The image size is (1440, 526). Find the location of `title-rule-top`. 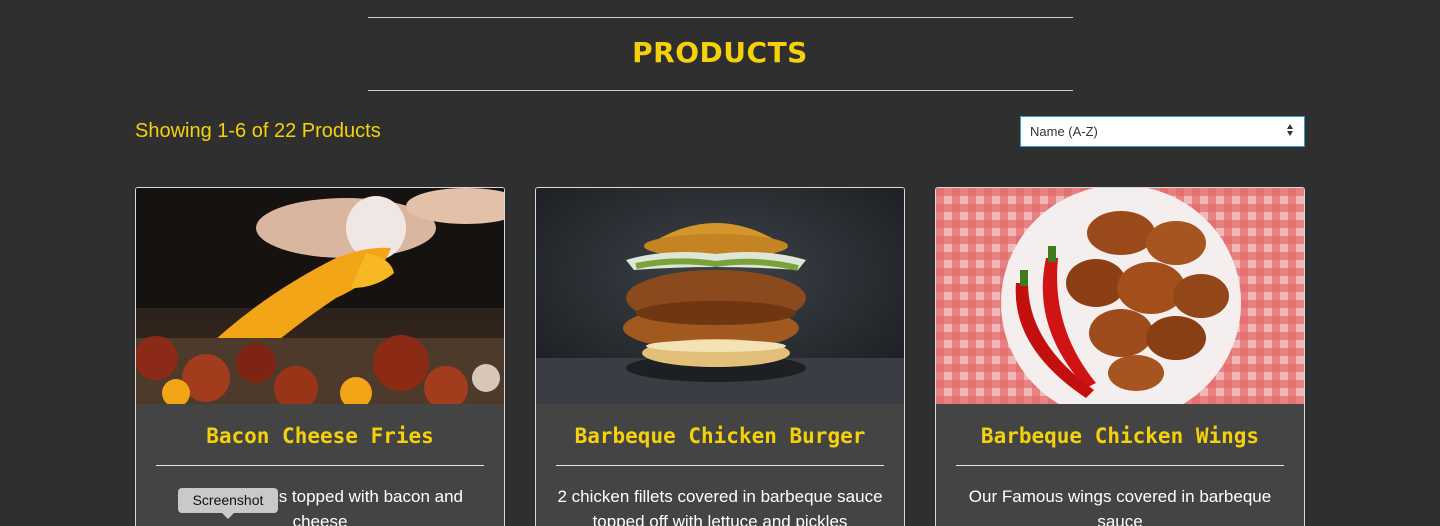

title-rule-top is located at coordinates (720, 17).